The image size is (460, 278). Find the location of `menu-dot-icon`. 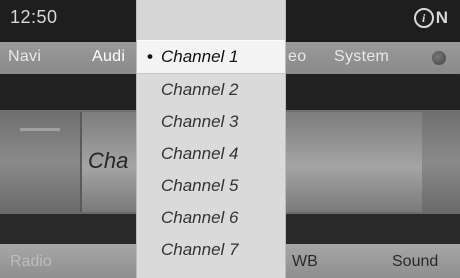

menu-dot-icon is located at coordinates (439, 58).